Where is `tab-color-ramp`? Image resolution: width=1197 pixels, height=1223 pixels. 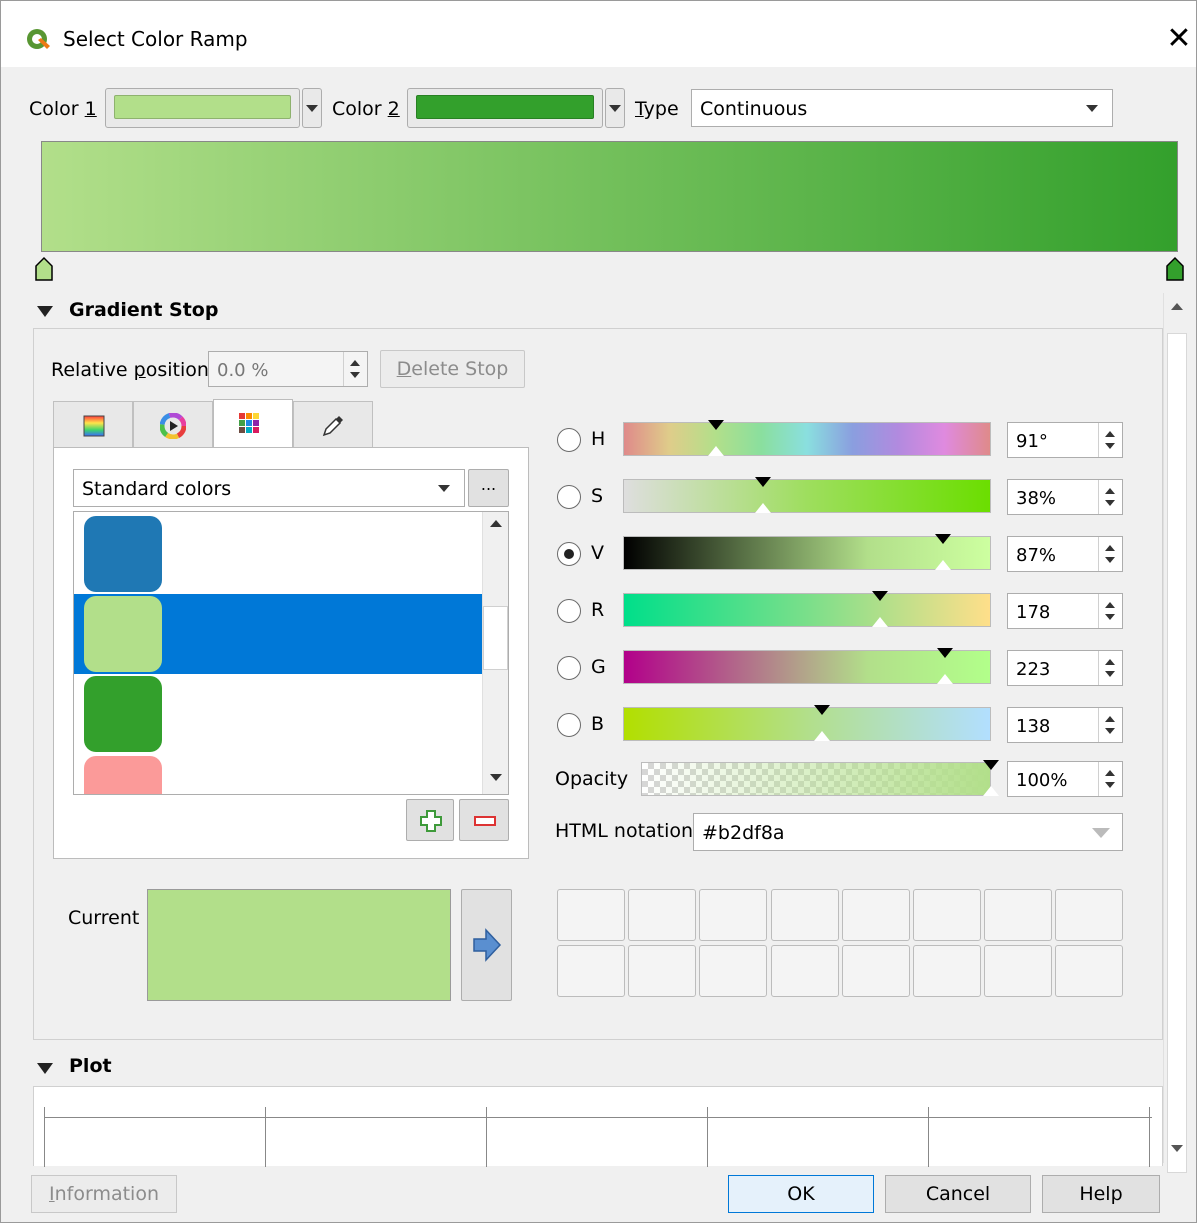 tab-color-ramp is located at coordinates (93, 424).